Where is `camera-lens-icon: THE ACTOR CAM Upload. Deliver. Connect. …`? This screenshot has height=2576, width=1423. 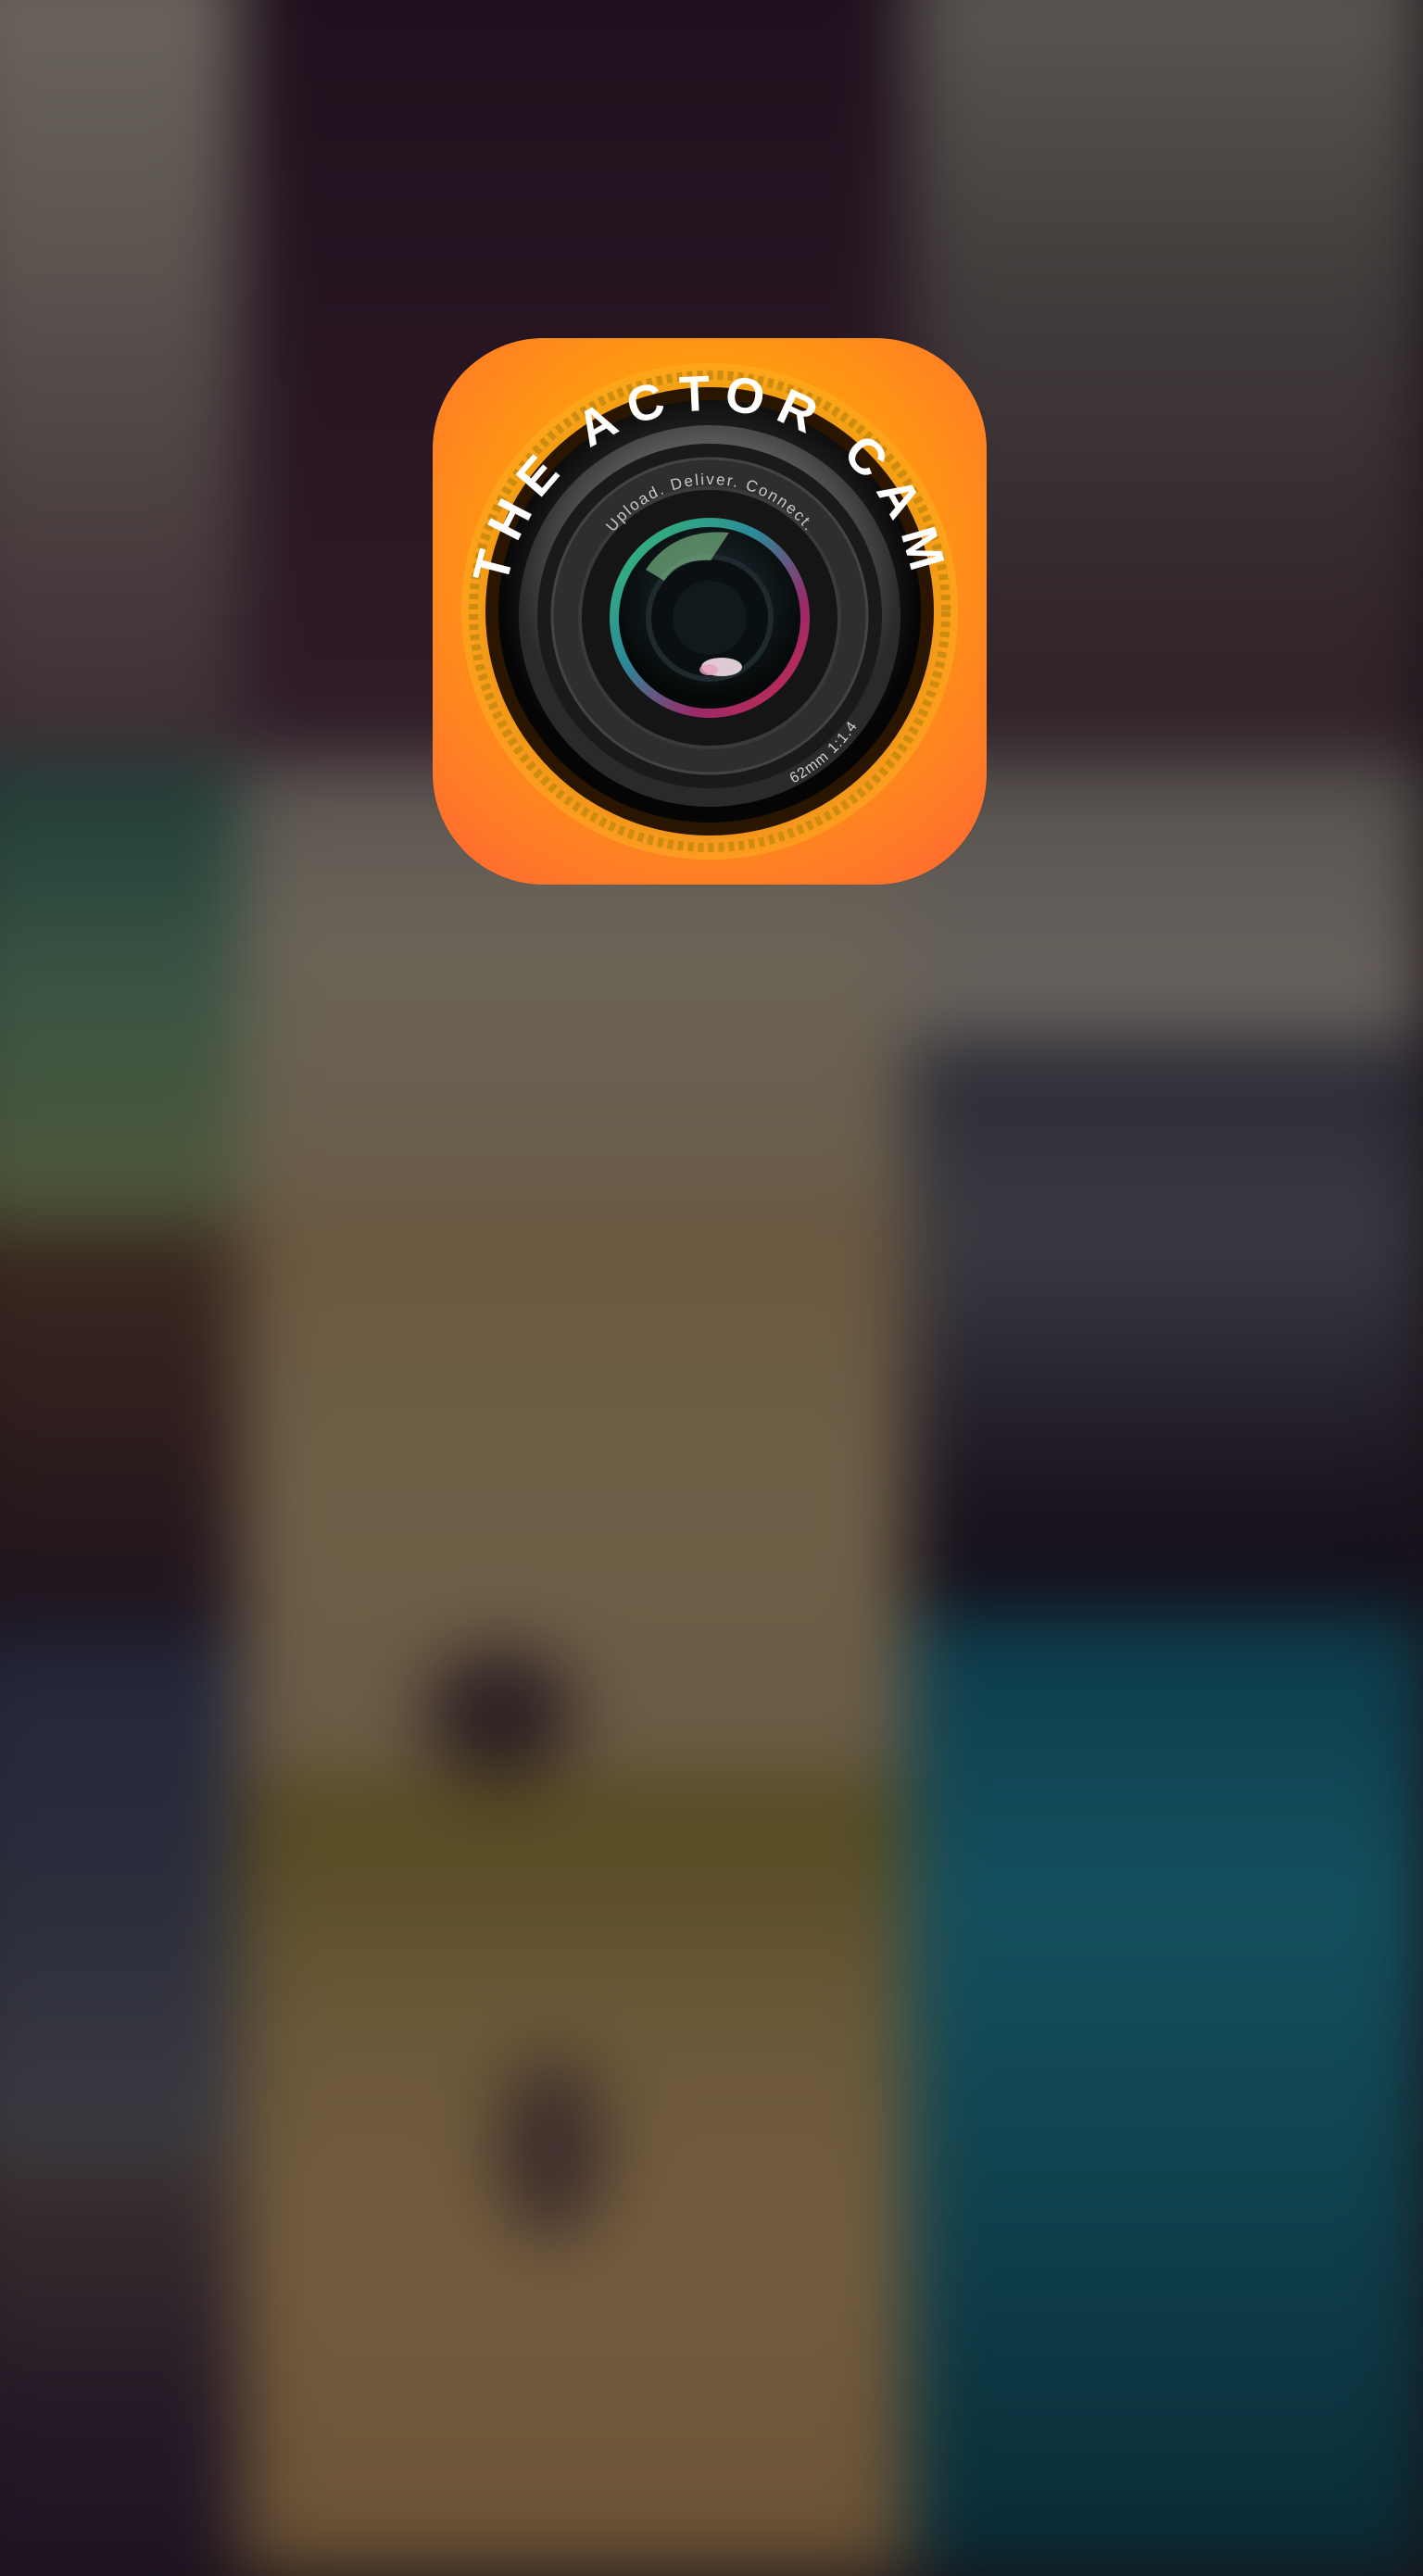
camera-lens-icon: THE ACTOR CAM Upload. Deliver. Connect. … is located at coordinates (709, 611).